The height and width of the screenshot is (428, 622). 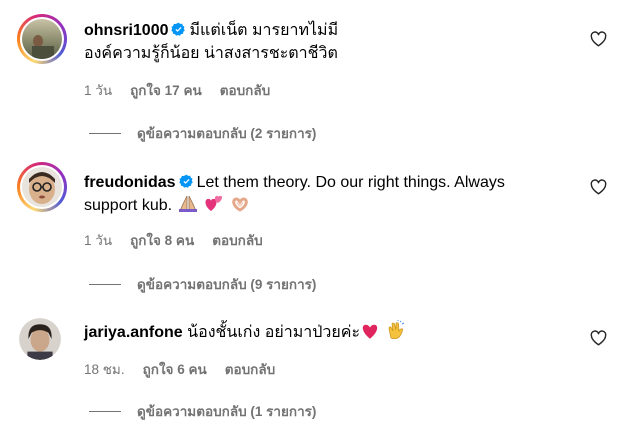 I want to click on username: freudonidas, so click(x=130, y=182).